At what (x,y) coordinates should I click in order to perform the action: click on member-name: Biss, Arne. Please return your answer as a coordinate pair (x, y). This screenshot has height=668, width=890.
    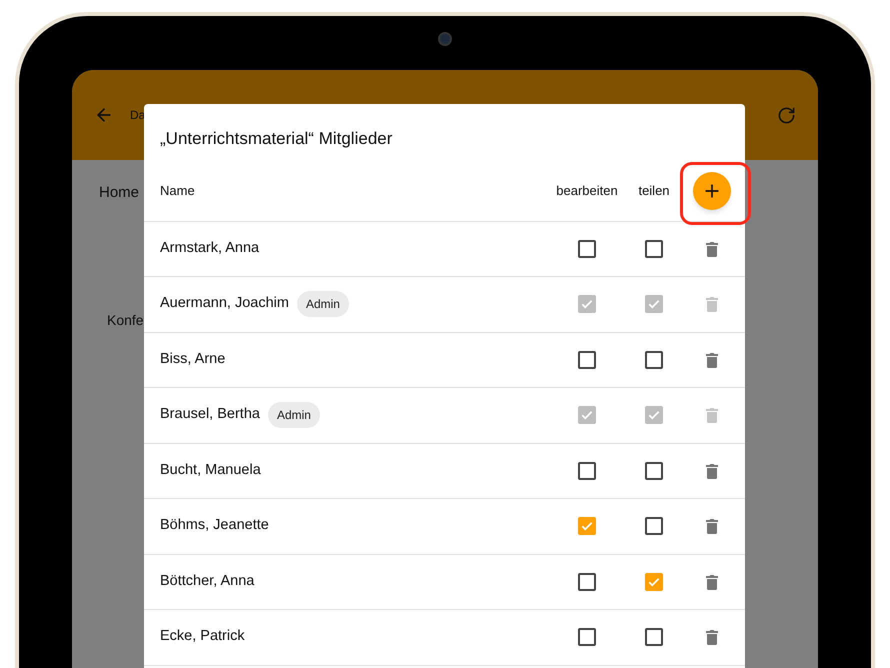
    Looking at the image, I should click on (193, 359).